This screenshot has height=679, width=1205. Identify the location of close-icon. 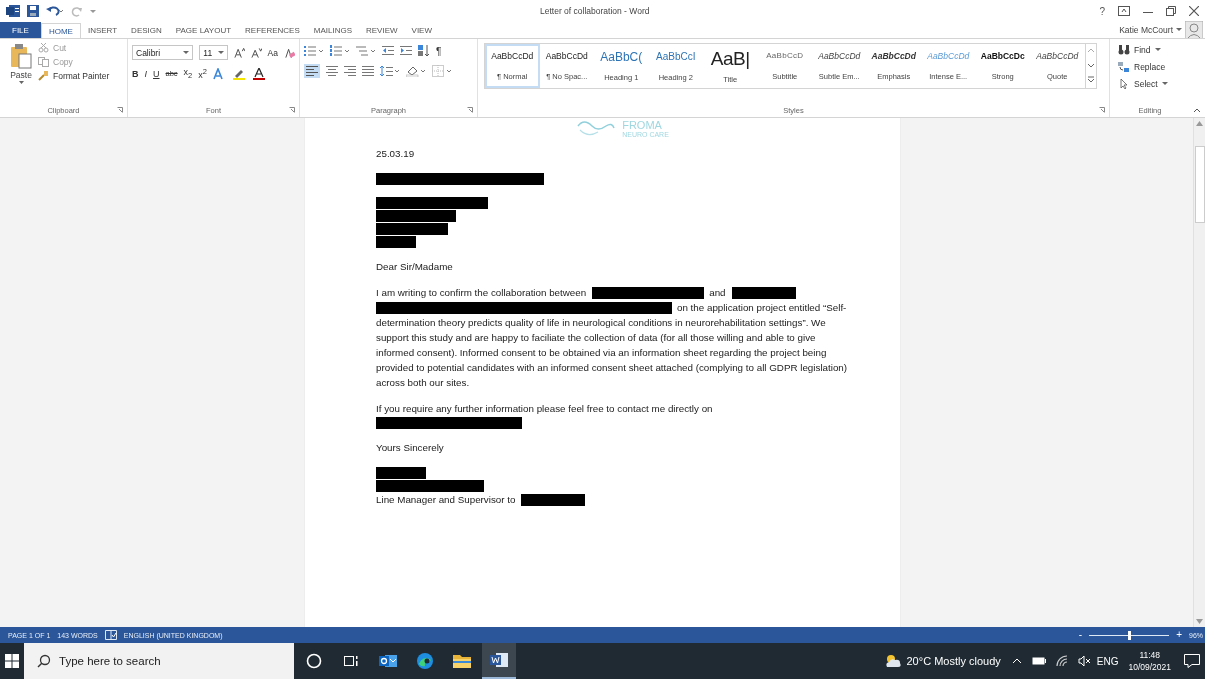
(1194, 11).